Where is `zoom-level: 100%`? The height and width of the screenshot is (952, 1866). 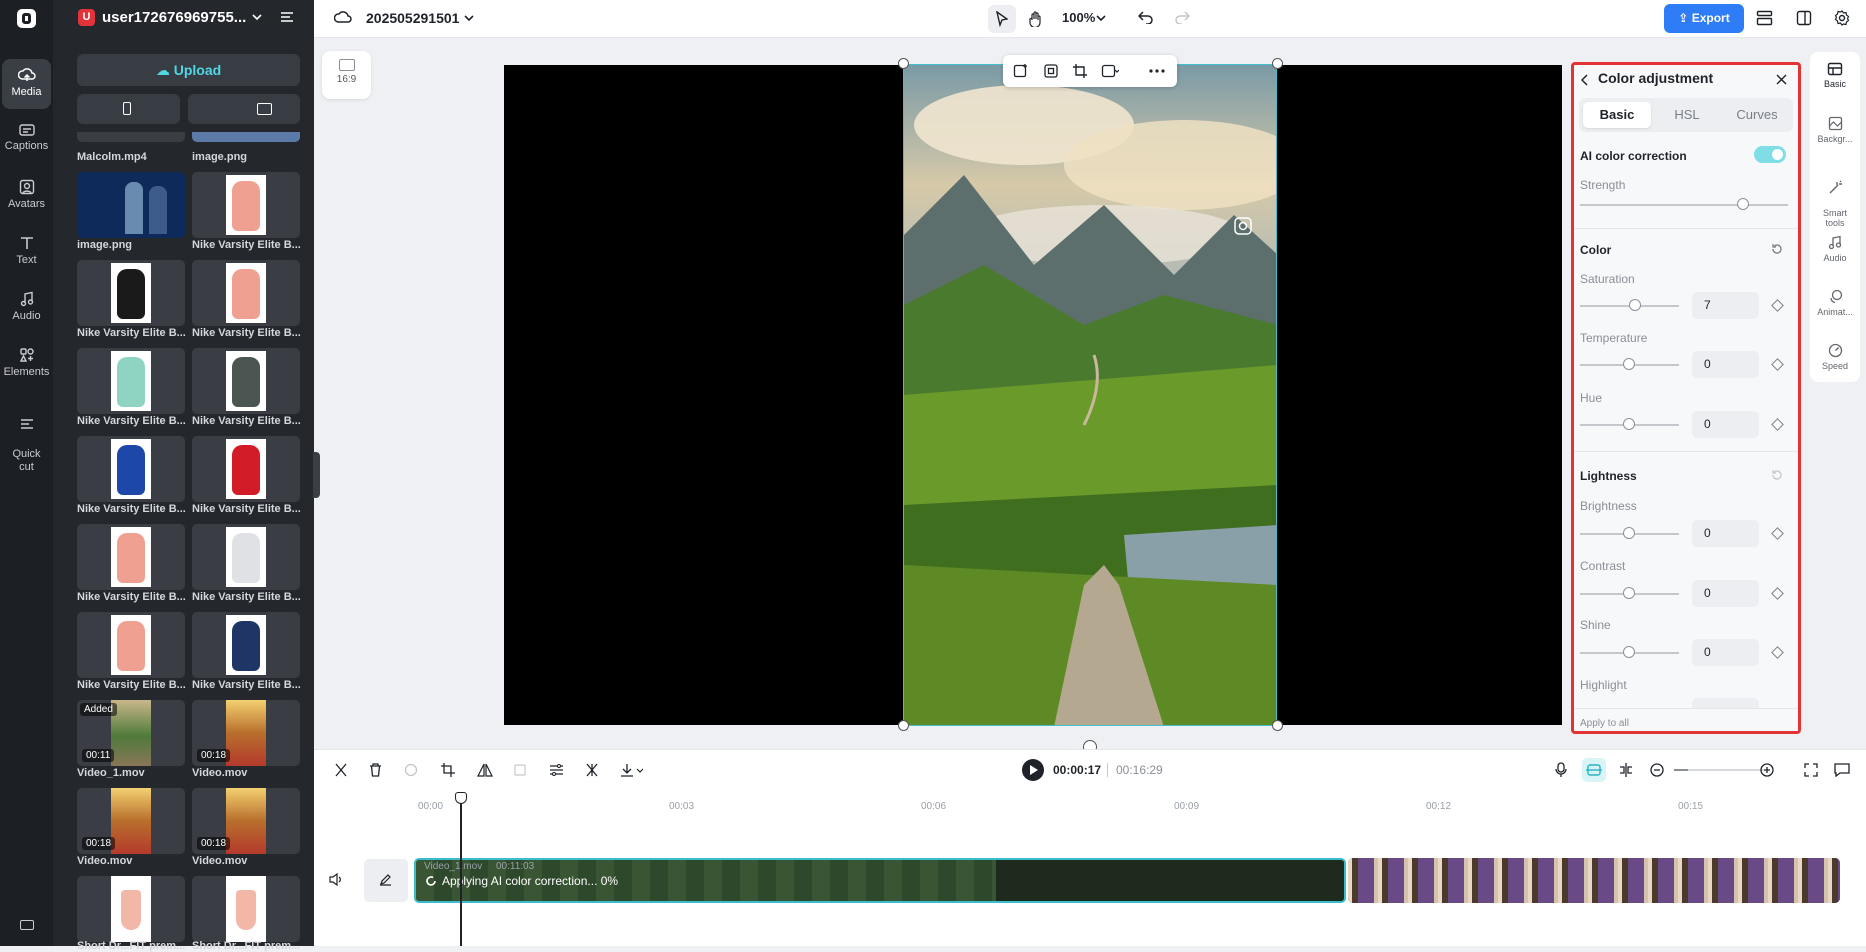
zoom-level: 100% is located at coordinates (1078, 17).